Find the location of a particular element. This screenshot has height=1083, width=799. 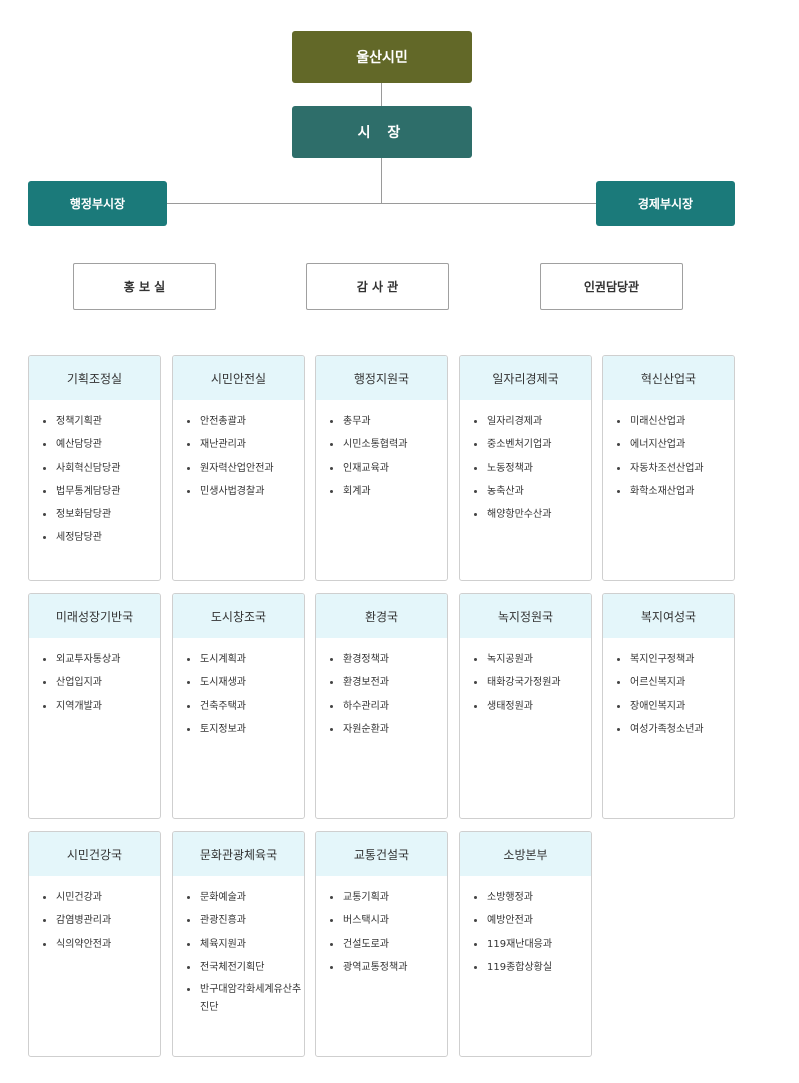

department-title: 시민안전실 is located at coordinates (238, 378).